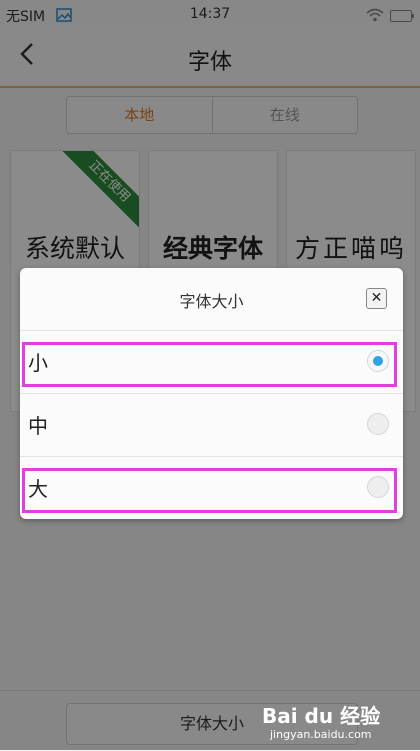  I want to click on option-medium: 中, so click(211, 425).